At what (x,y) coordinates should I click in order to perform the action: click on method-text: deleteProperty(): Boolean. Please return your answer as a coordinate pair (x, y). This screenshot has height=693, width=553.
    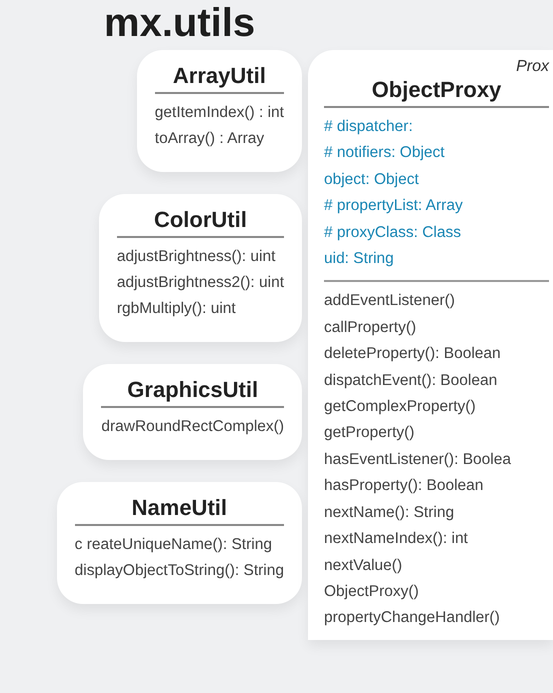
    Looking at the image, I should click on (413, 354).